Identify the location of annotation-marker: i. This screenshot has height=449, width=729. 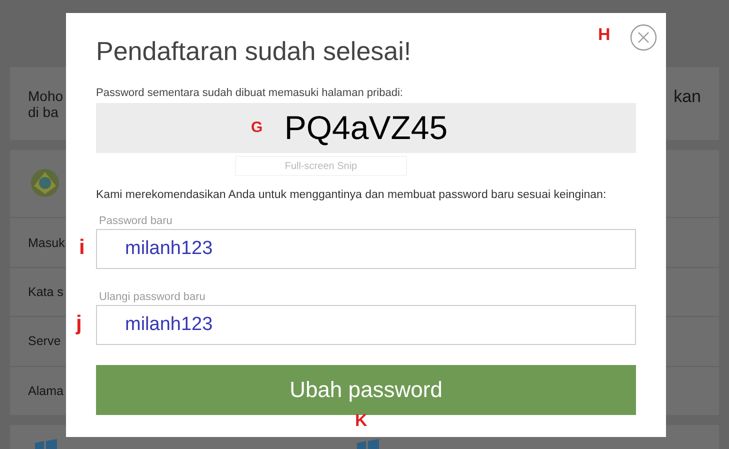
(82, 248).